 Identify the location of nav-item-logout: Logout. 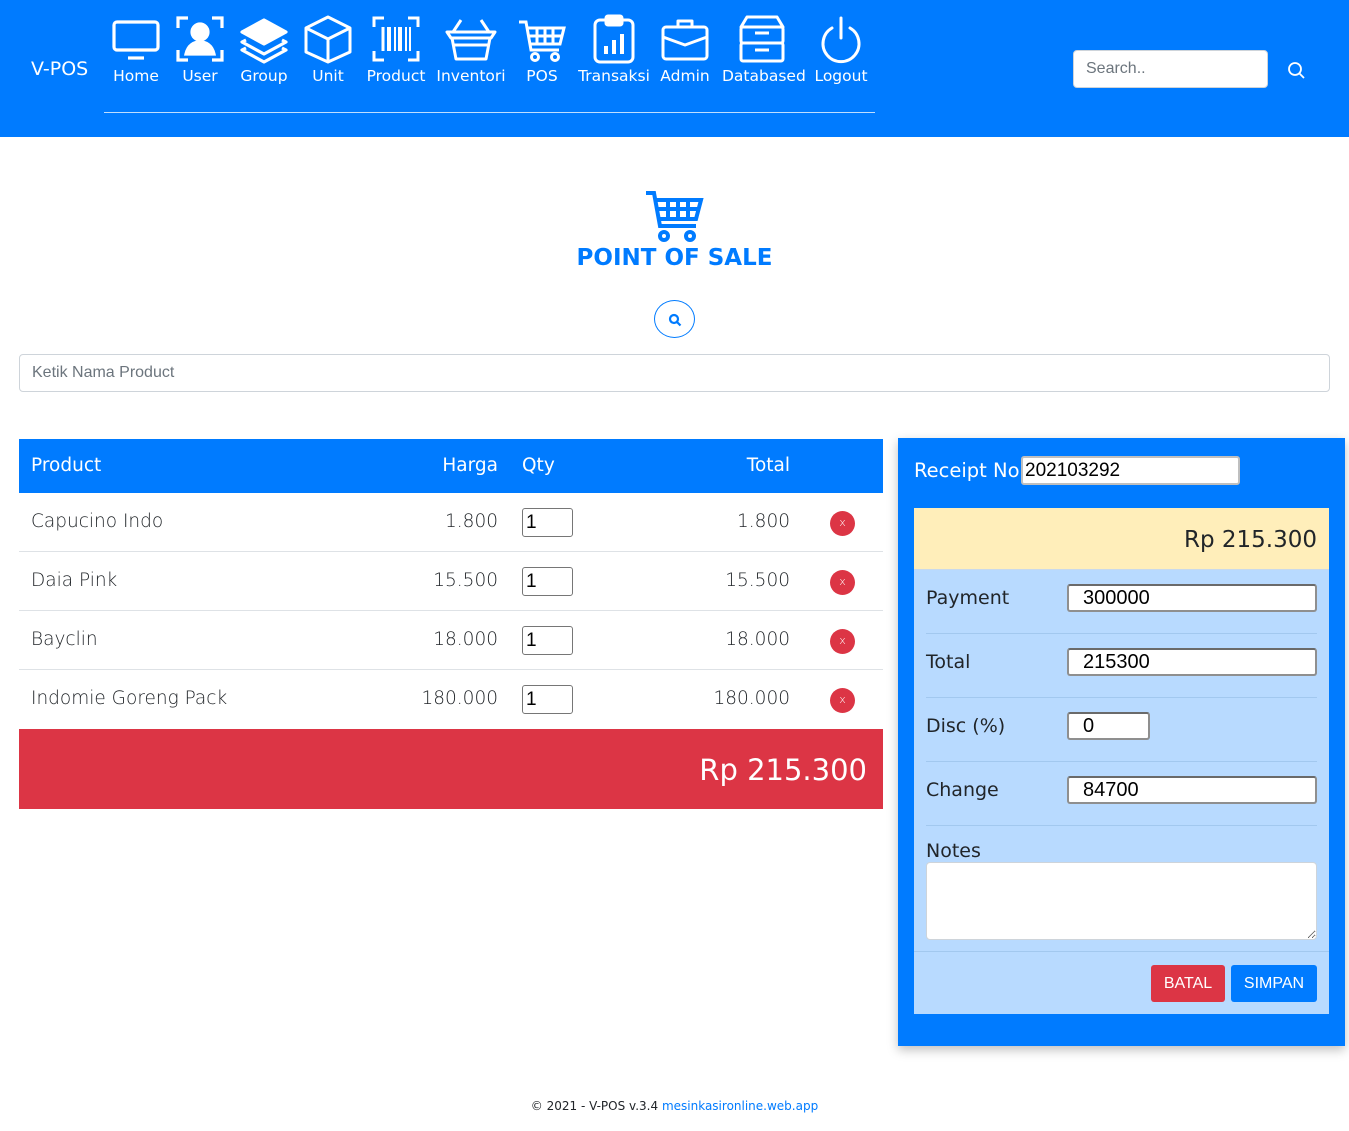
(841, 49).